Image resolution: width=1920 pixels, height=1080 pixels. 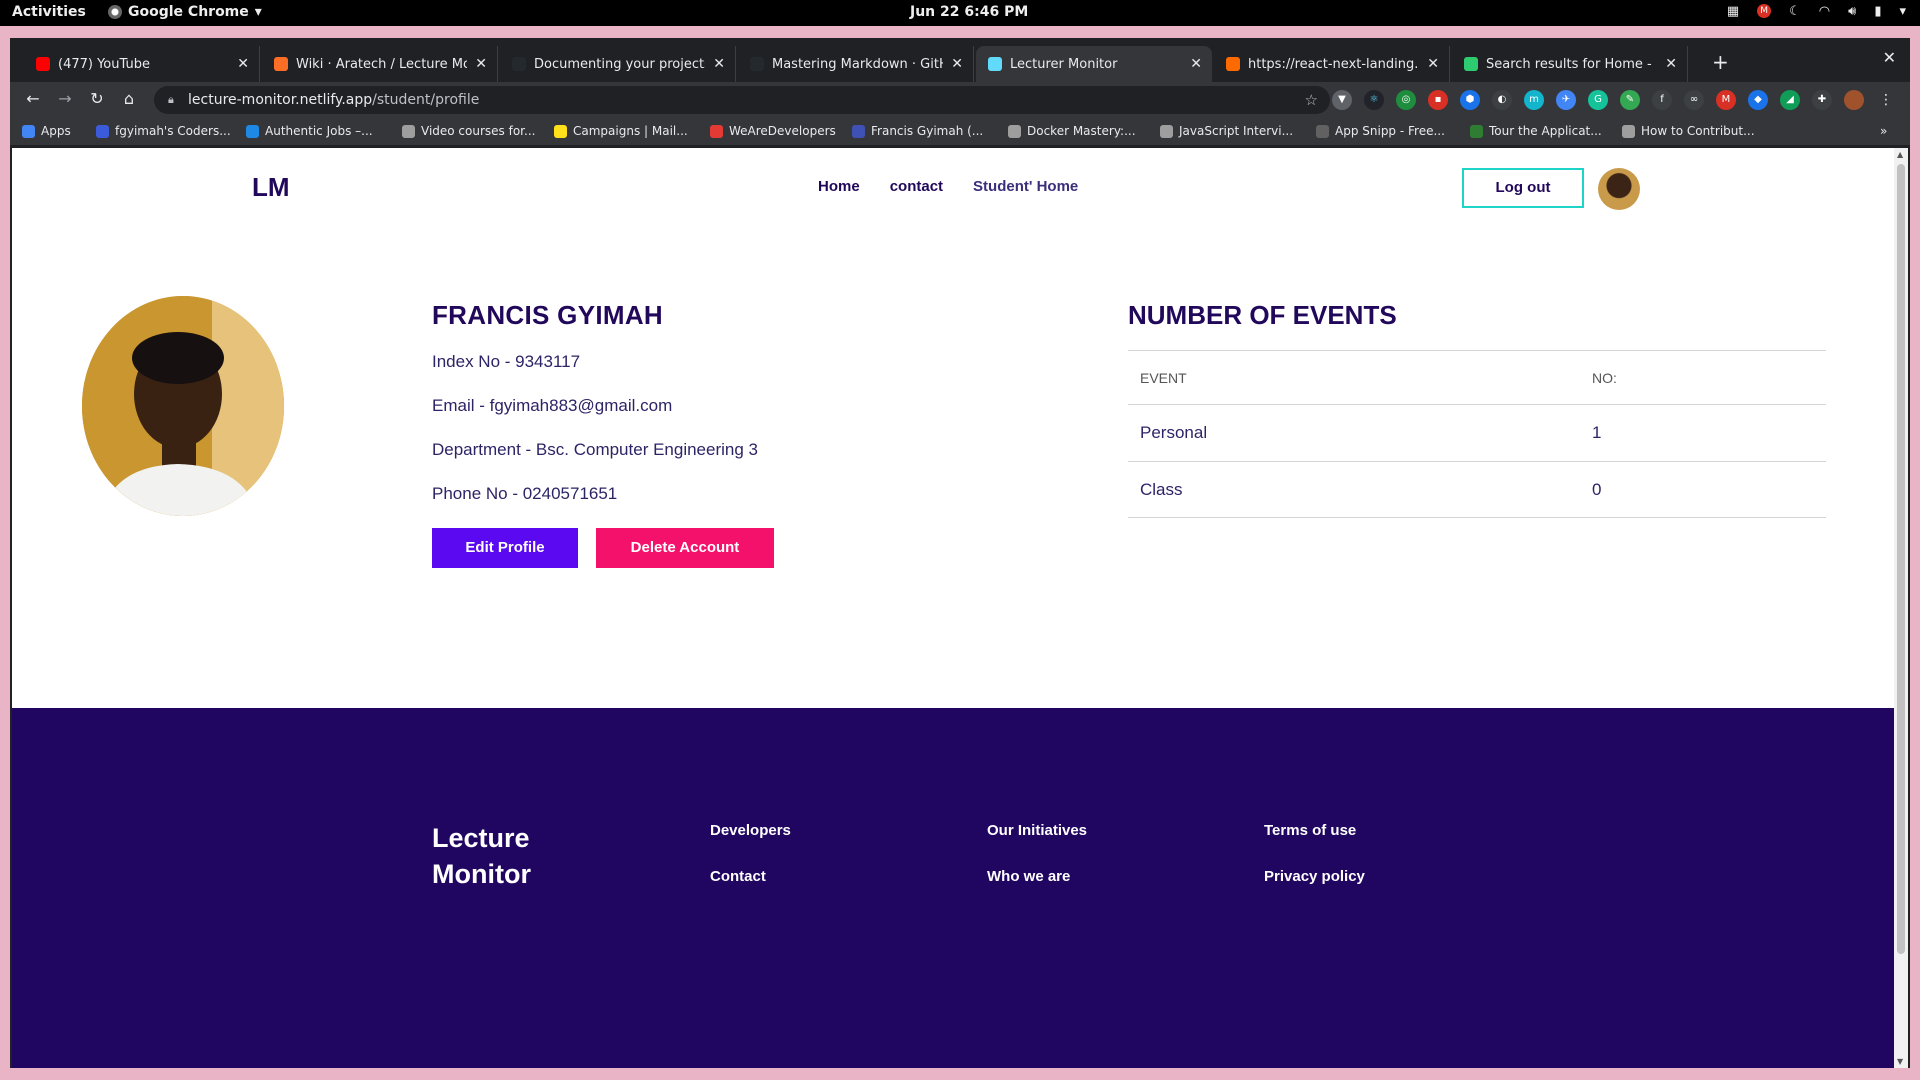 I want to click on extension-icon: ◢, so click(x=1790, y=100).